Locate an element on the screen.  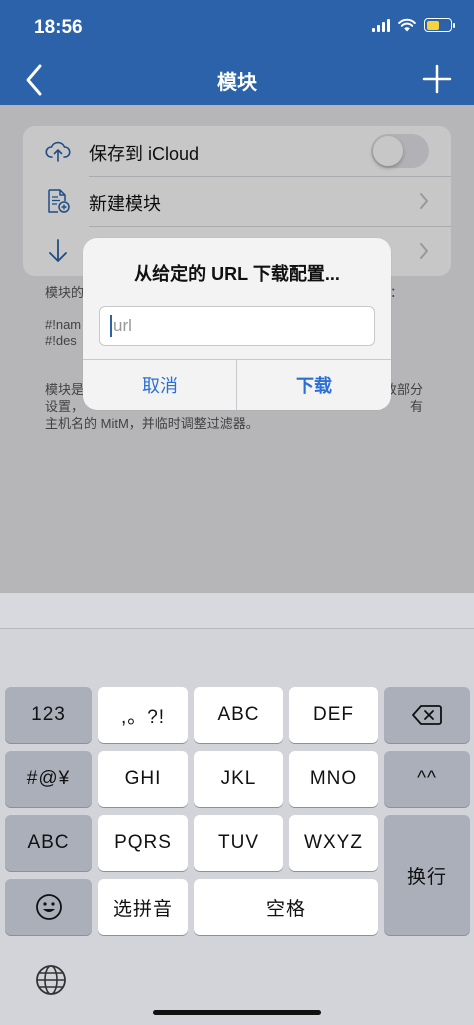
return-key: 换行 is located at coordinates (427, 875).